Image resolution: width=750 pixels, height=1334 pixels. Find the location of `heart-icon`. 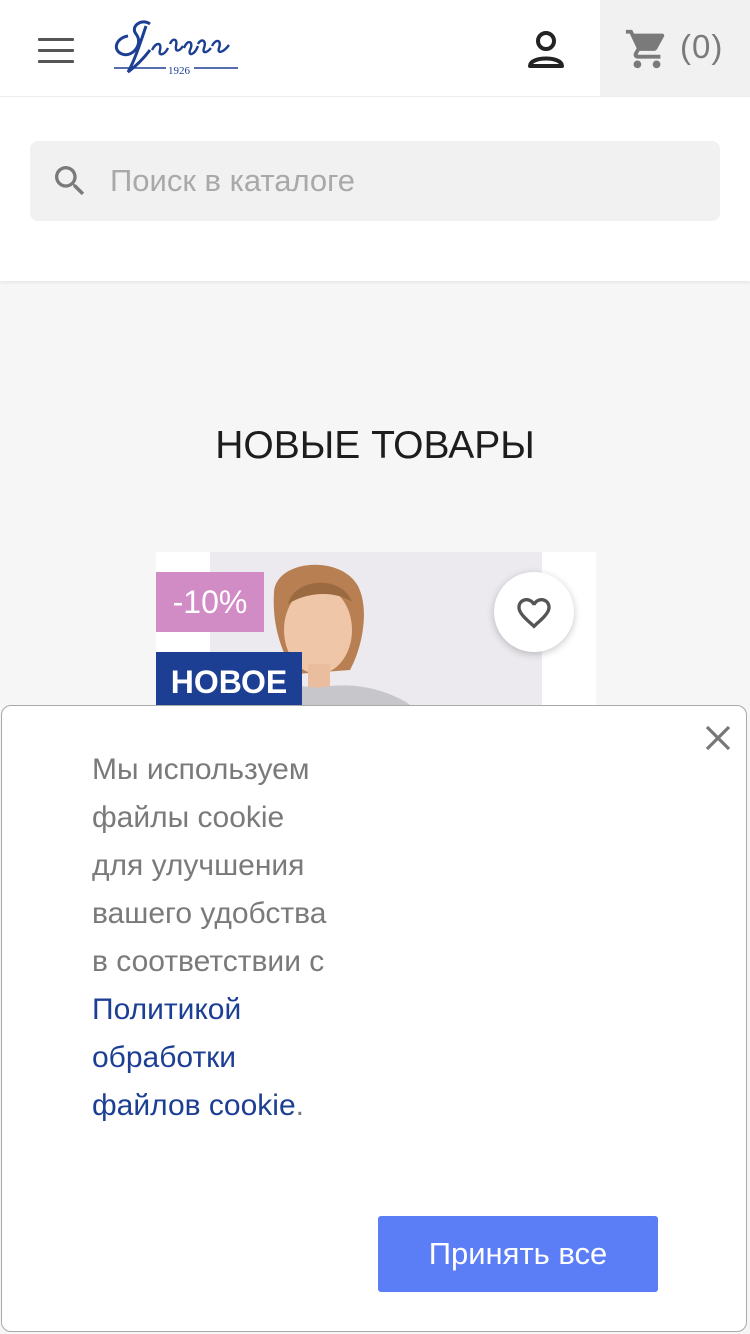

heart-icon is located at coordinates (534, 613).